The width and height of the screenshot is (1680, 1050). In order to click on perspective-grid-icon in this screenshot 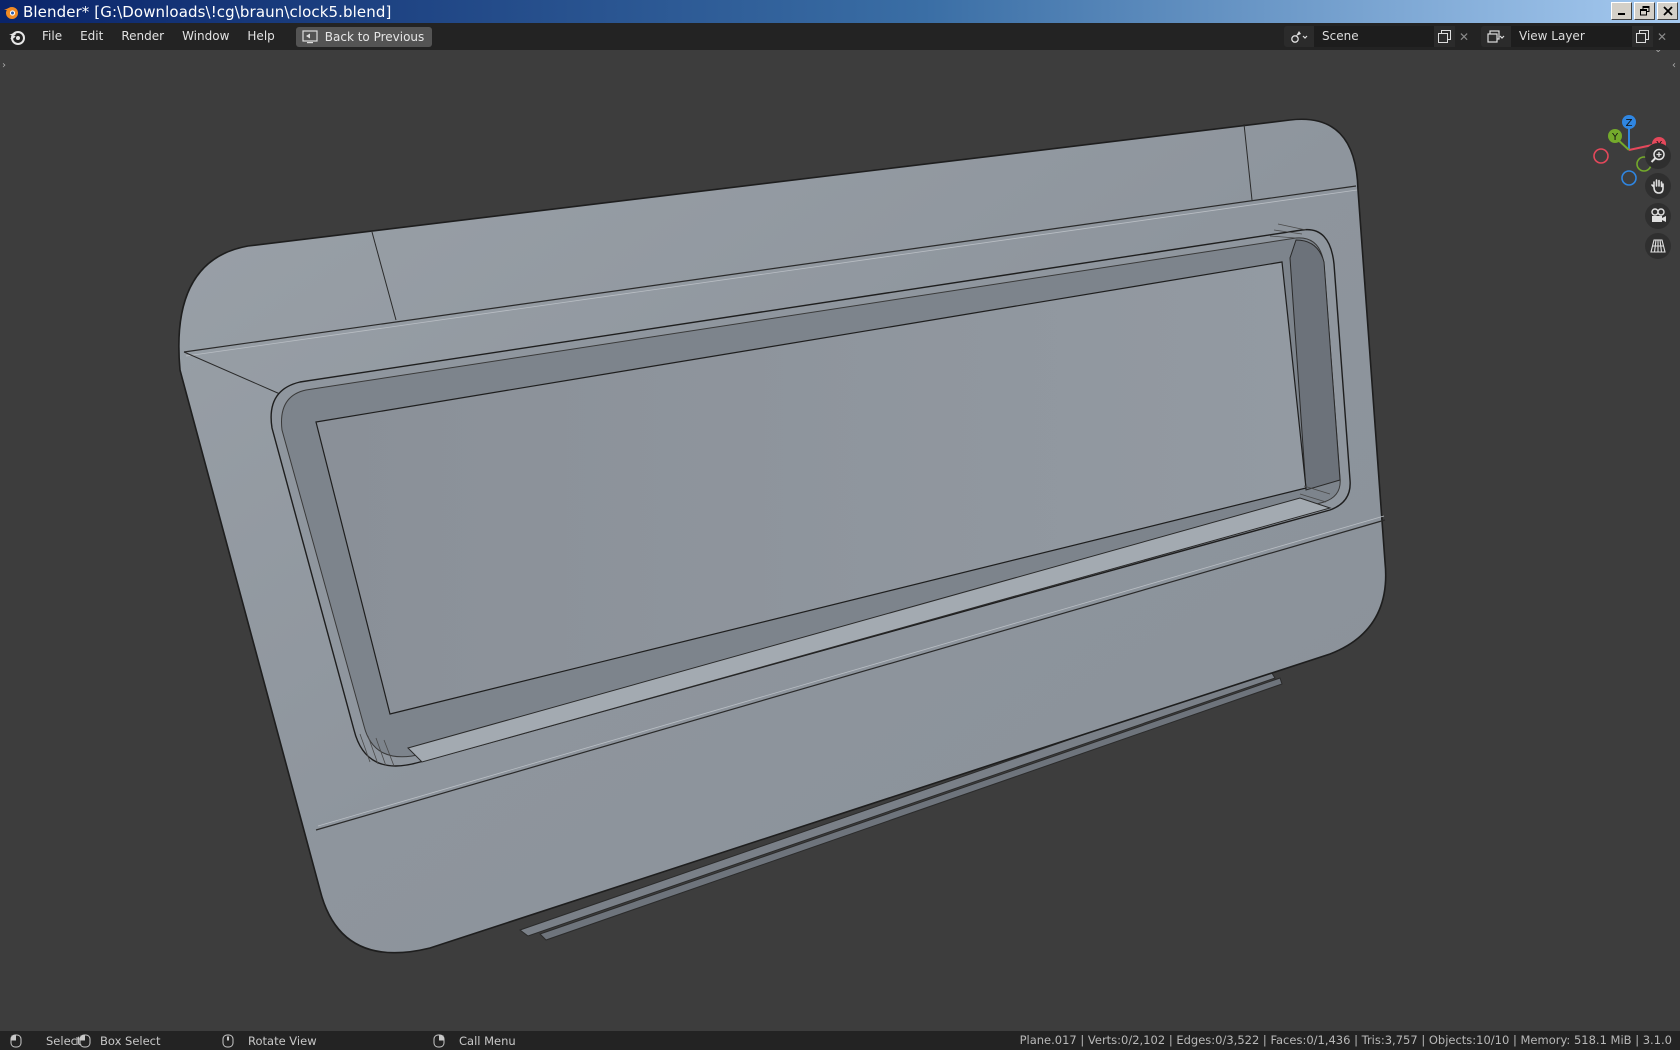, I will do `click(1658, 246)`.